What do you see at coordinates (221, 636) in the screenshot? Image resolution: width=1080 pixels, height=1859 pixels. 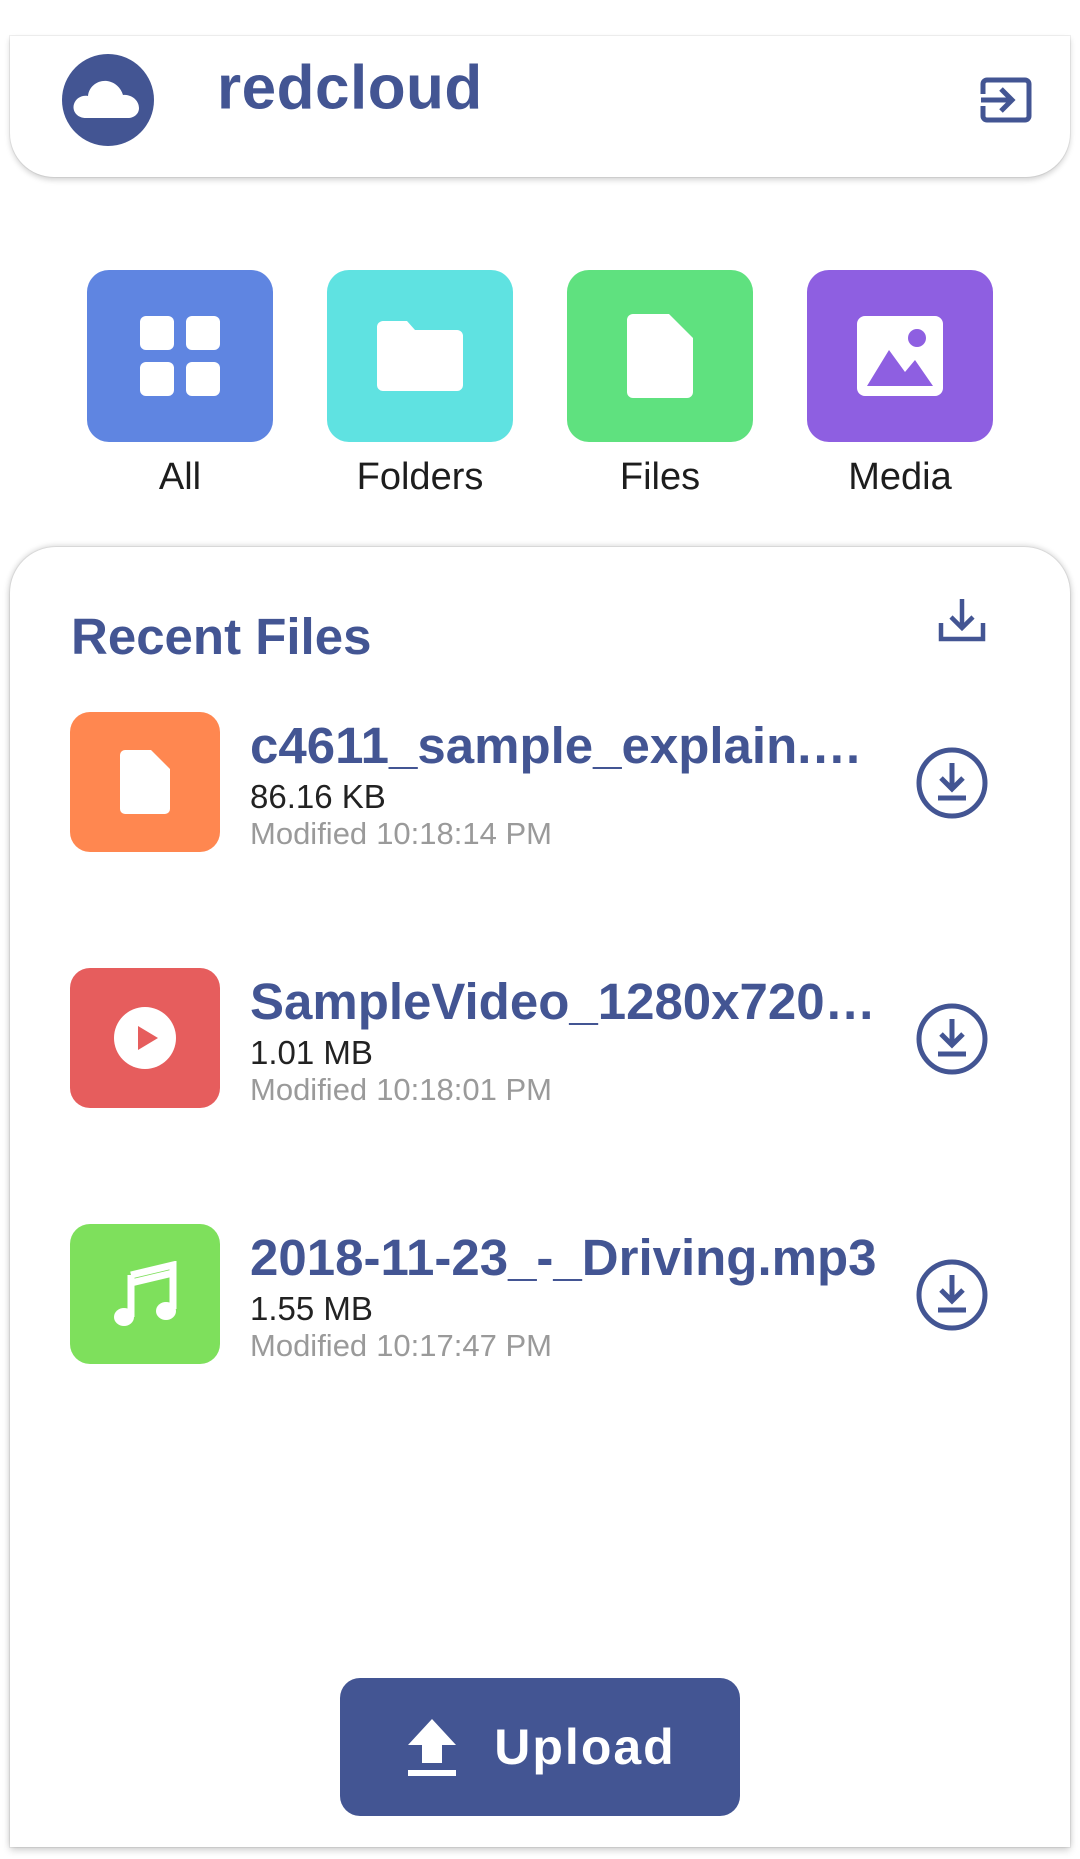 I see `recent-files-title: Recent Files` at bounding box center [221, 636].